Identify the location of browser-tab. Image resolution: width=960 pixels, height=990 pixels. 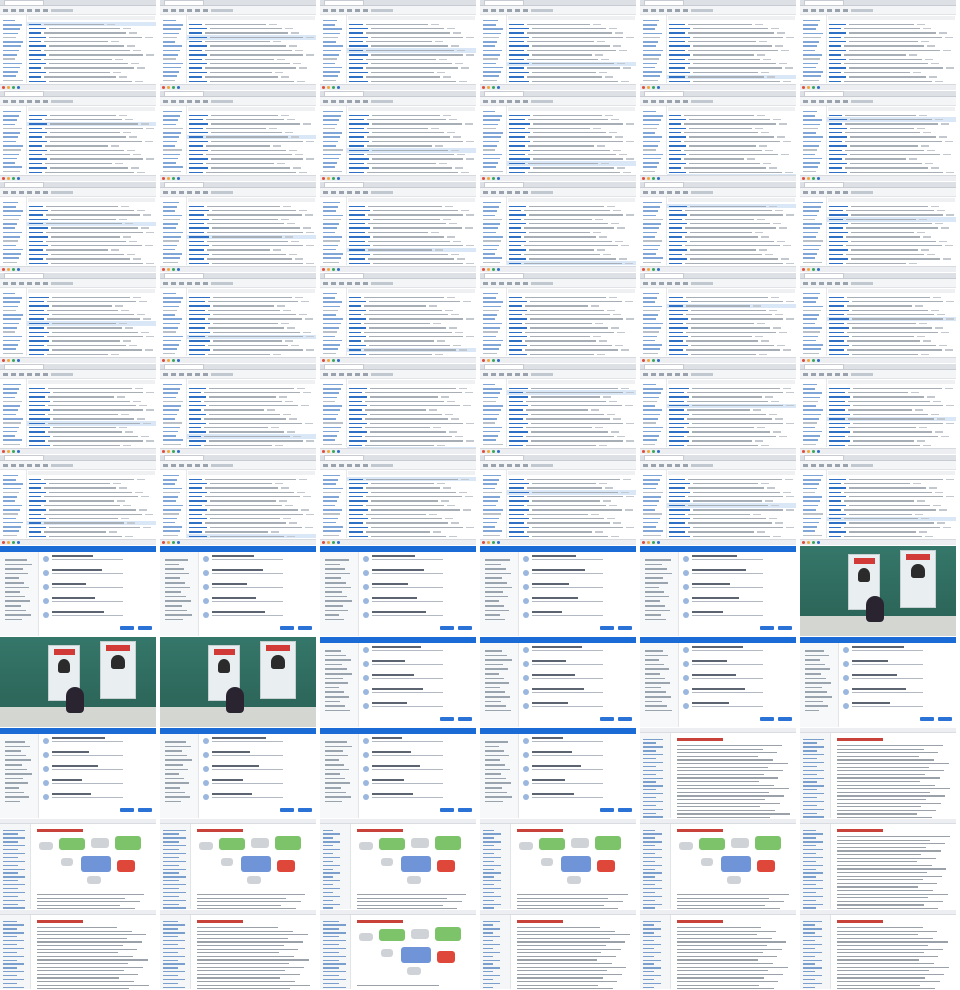
(504, 2).